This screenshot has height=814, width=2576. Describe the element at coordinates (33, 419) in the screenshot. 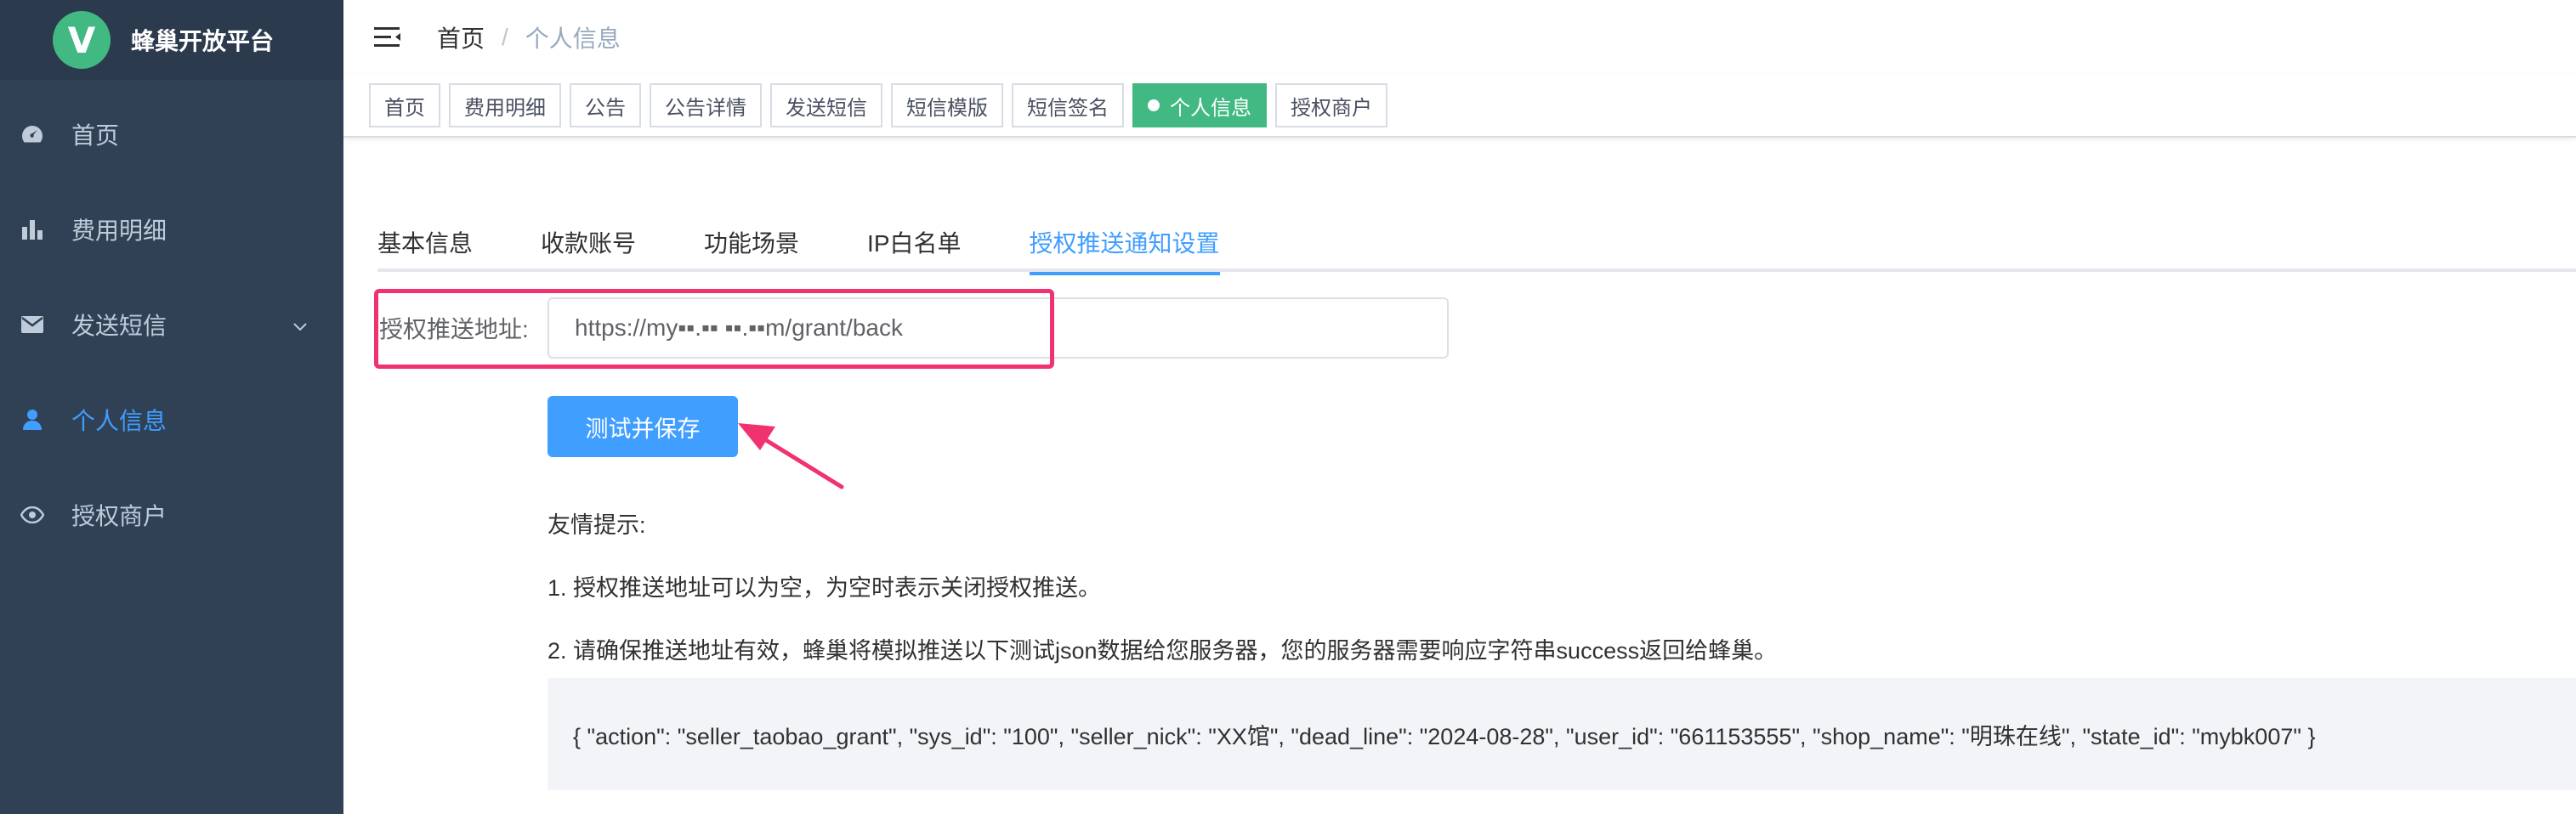

I see `user-icon` at that location.